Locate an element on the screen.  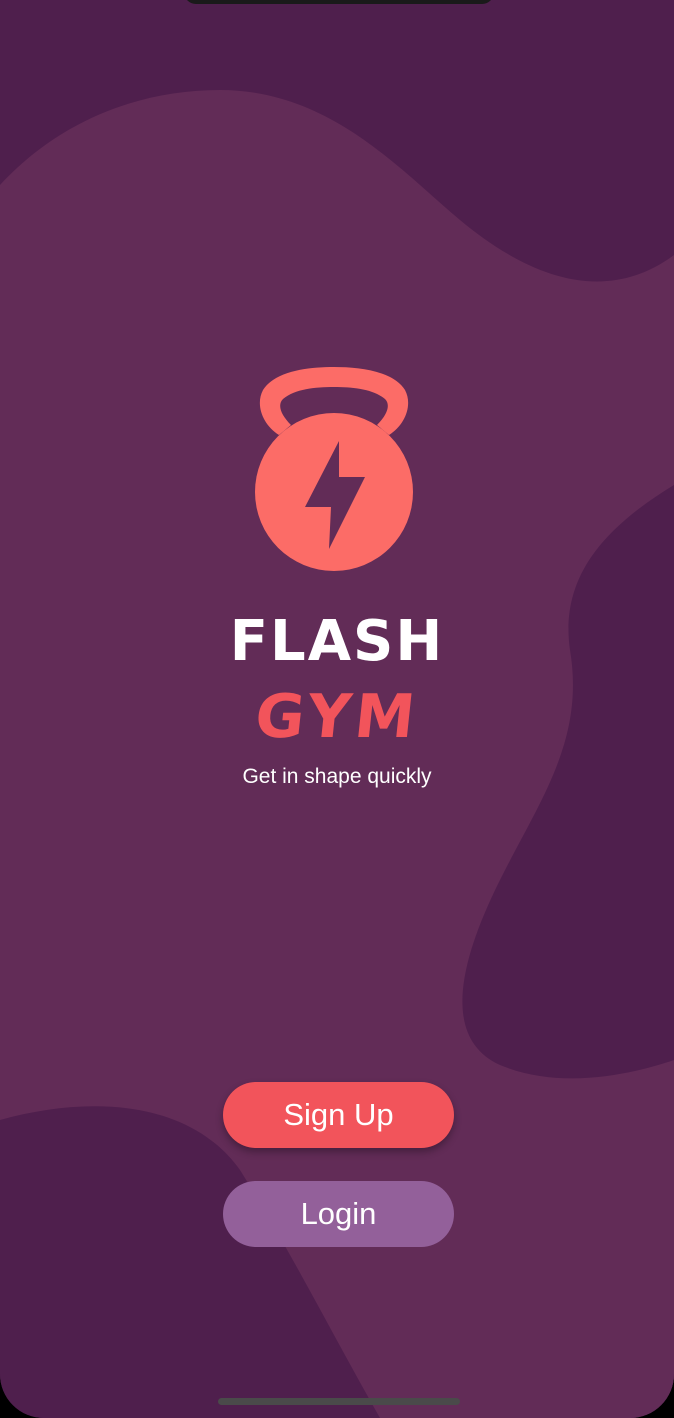
home-indicator is located at coordinates (339, 1401).